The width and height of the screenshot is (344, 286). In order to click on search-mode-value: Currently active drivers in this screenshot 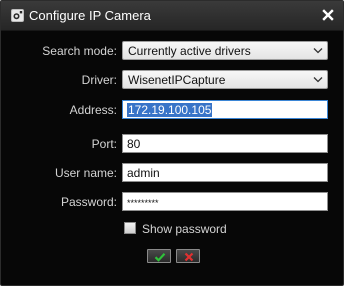, I will do `click(189, 51)`.